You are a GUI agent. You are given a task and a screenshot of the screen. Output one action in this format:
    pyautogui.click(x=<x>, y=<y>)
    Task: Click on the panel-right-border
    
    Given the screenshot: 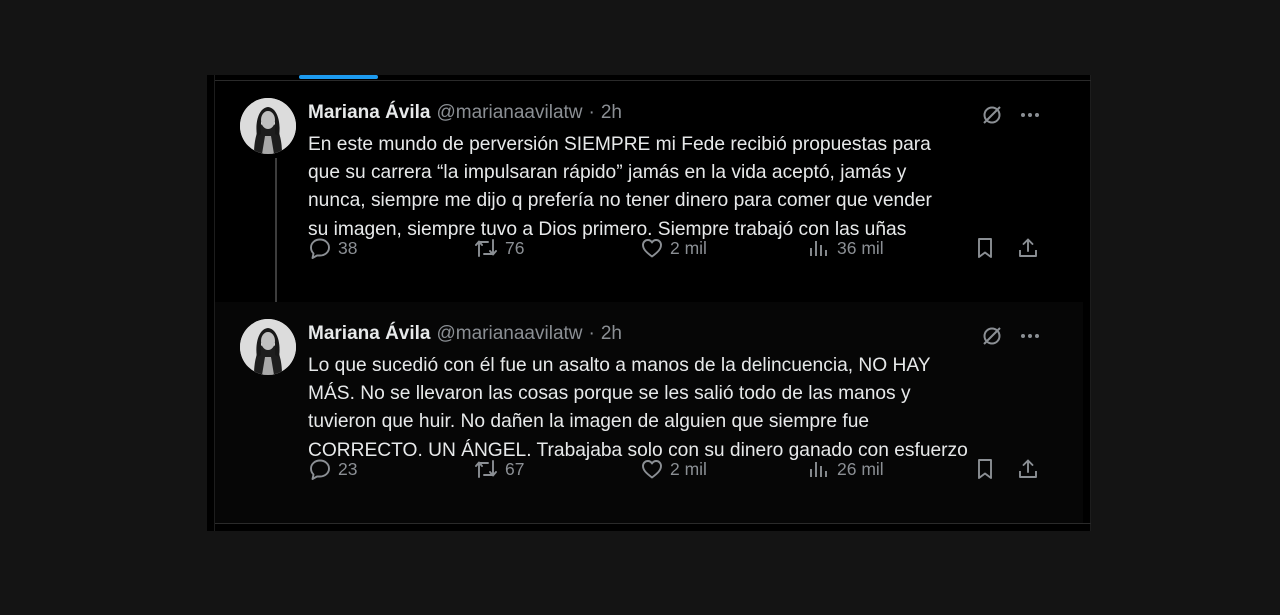 What is the action you would take?
    pyautogui.click(x=1090, y=303)
    